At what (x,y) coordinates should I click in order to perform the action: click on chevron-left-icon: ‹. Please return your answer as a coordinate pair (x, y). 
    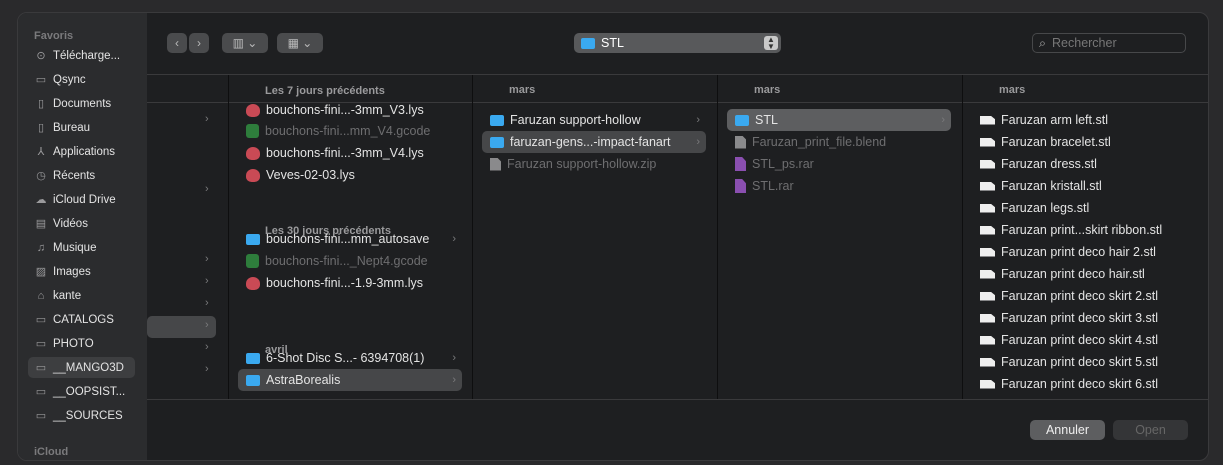
    Looking at the image, I should click on (177, 43).